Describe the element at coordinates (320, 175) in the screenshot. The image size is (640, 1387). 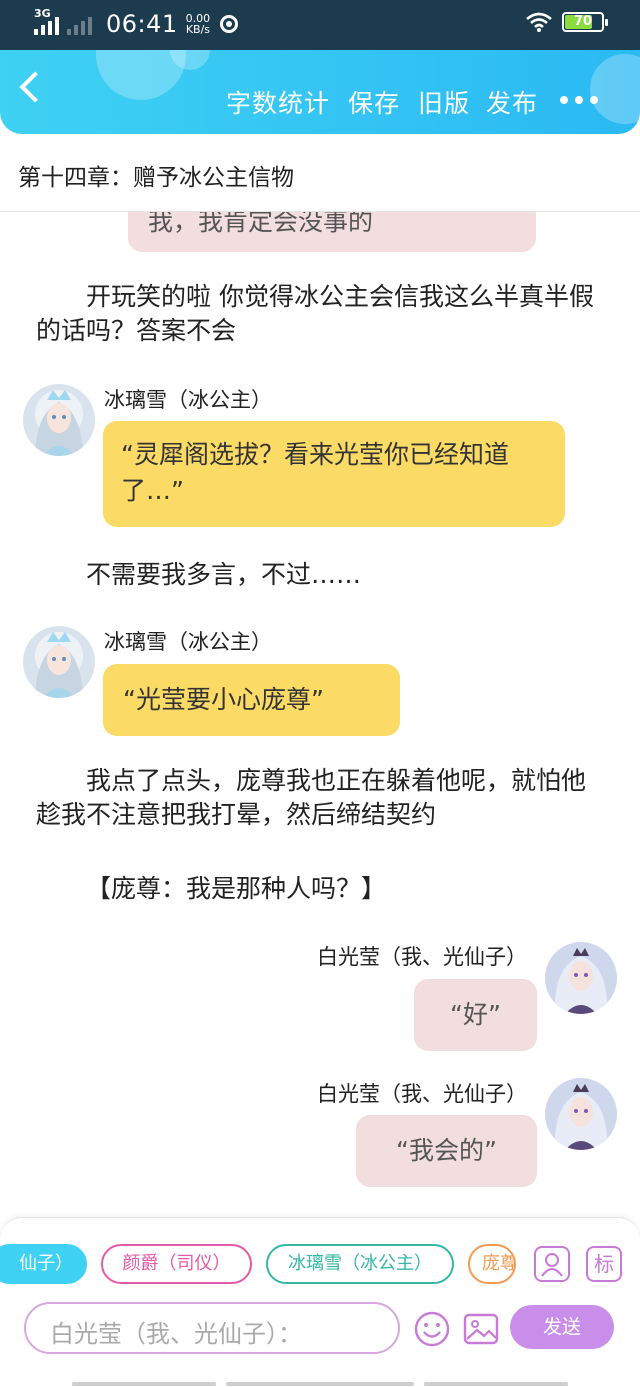
I see `chapter-title: 第十四章：赠予冰公主信物` at that location.